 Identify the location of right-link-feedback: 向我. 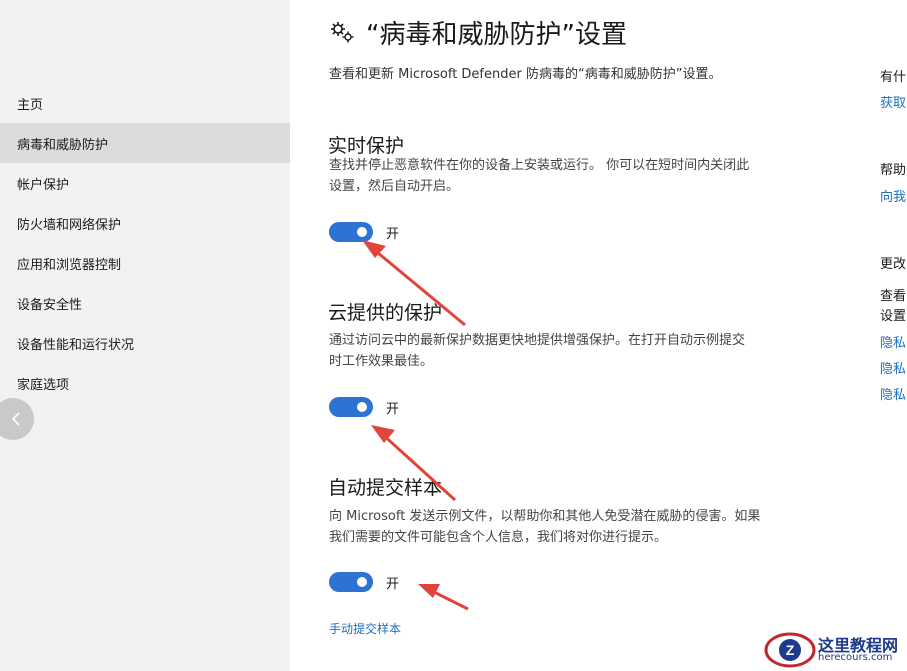
(893, 195).